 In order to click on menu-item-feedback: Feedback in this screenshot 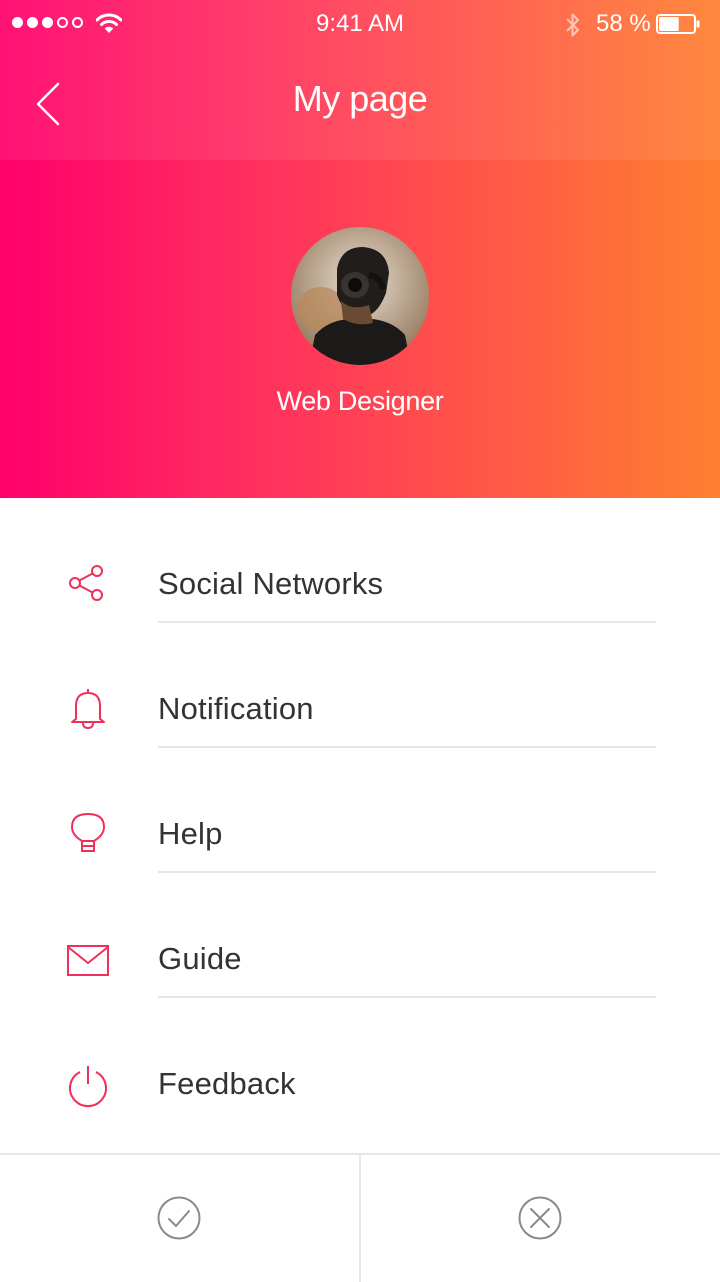, I will do `click(360, 1060)`.